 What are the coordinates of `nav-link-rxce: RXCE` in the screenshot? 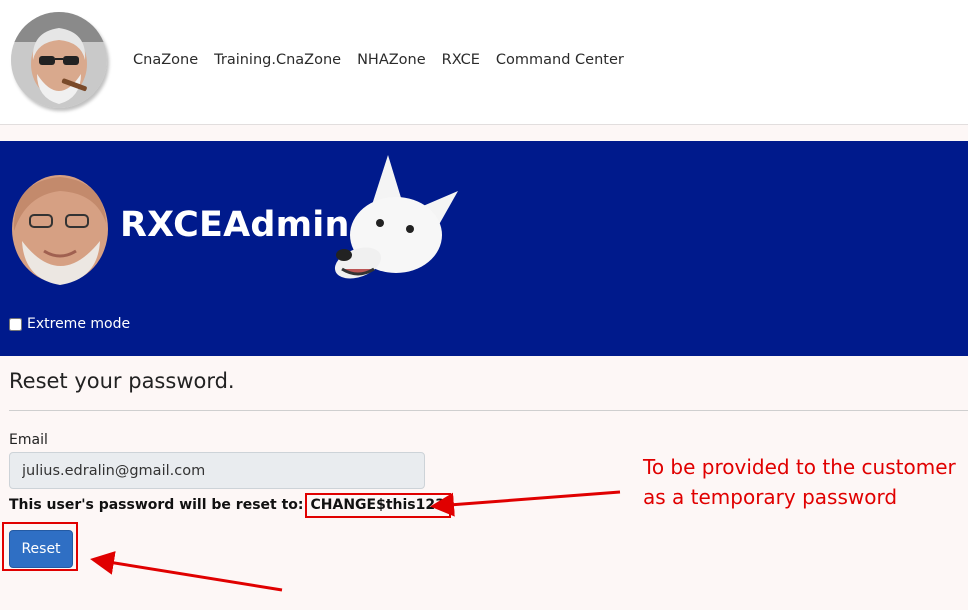 It's located at (461, 60).